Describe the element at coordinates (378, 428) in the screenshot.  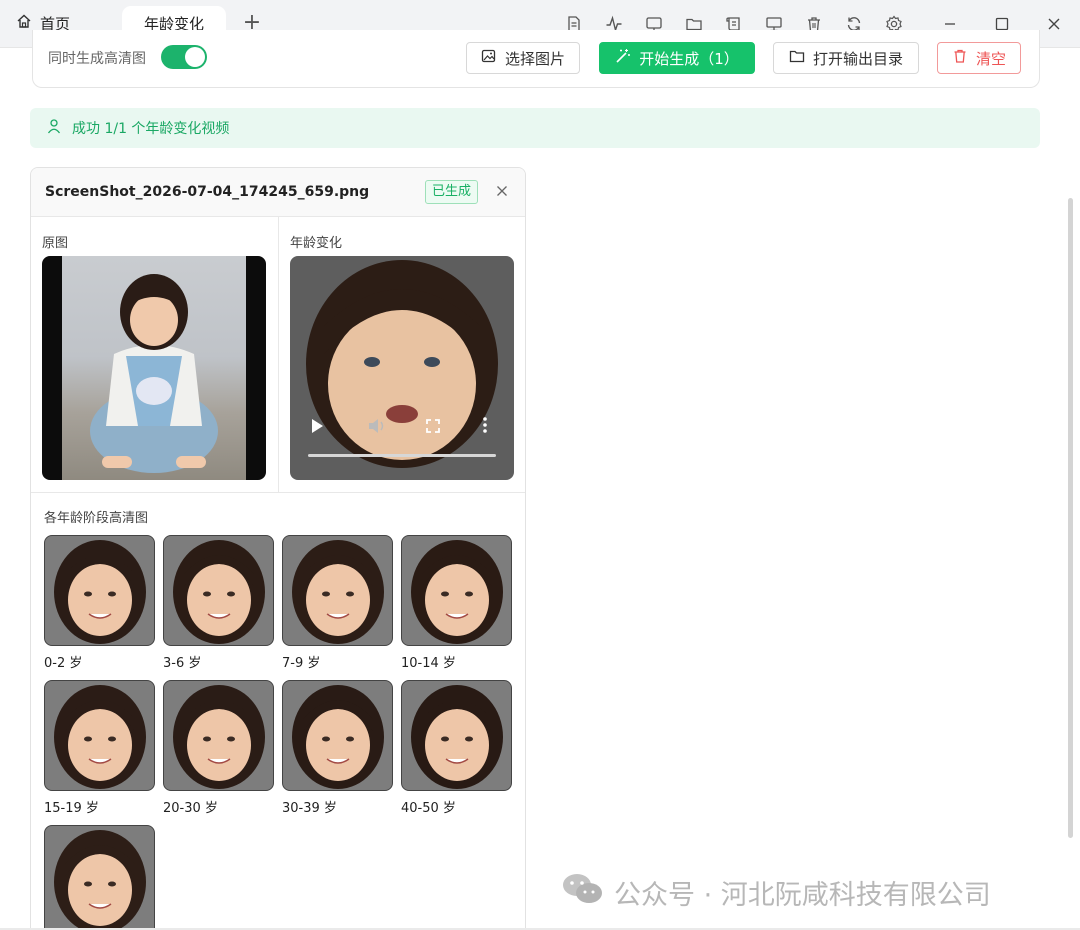
I see `volume-icon` at that location.